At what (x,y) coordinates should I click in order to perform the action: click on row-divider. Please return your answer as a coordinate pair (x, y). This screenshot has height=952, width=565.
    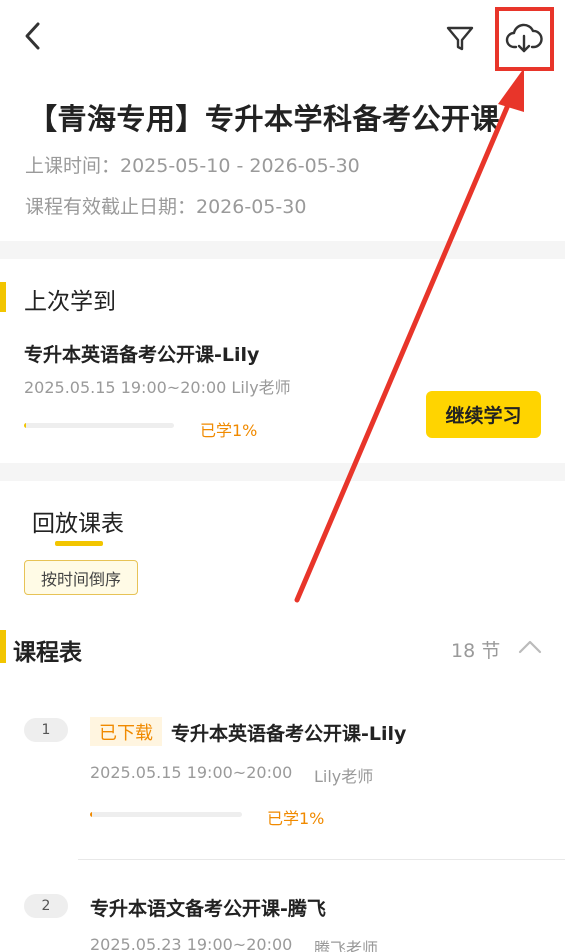
    Looking at the image, I should click on (321, 859).